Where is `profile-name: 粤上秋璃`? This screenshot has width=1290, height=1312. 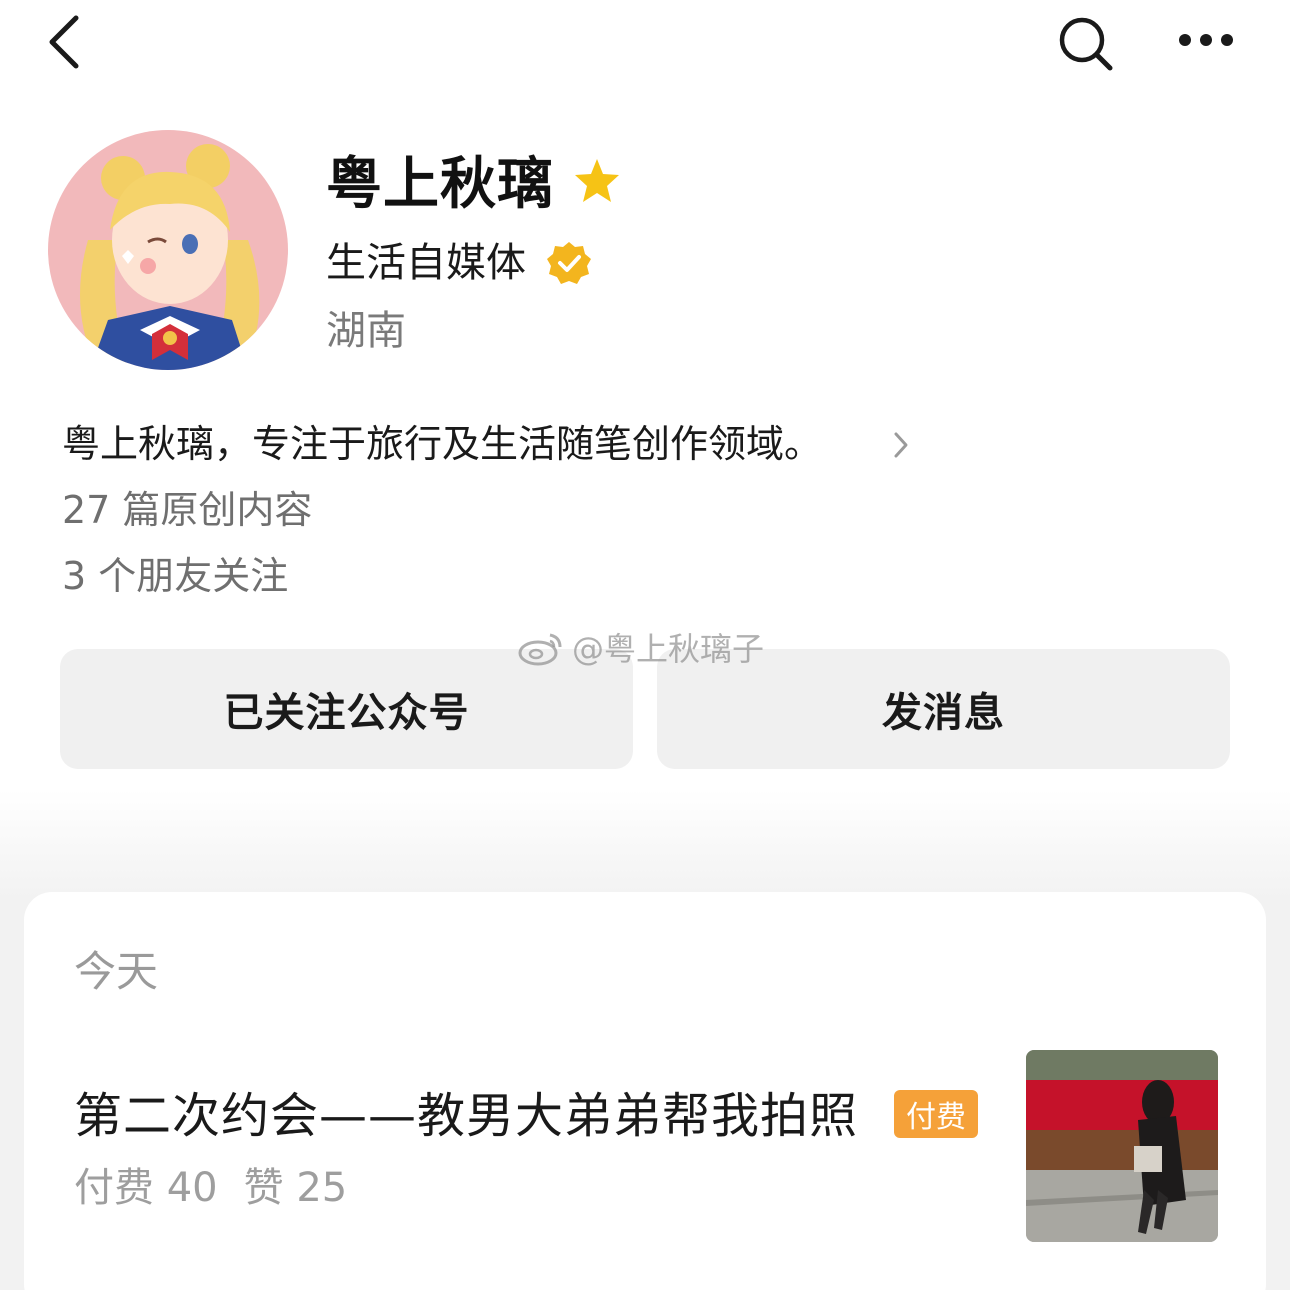 profile-name: 粤上秋璃 is located at coordinates (440, 184).